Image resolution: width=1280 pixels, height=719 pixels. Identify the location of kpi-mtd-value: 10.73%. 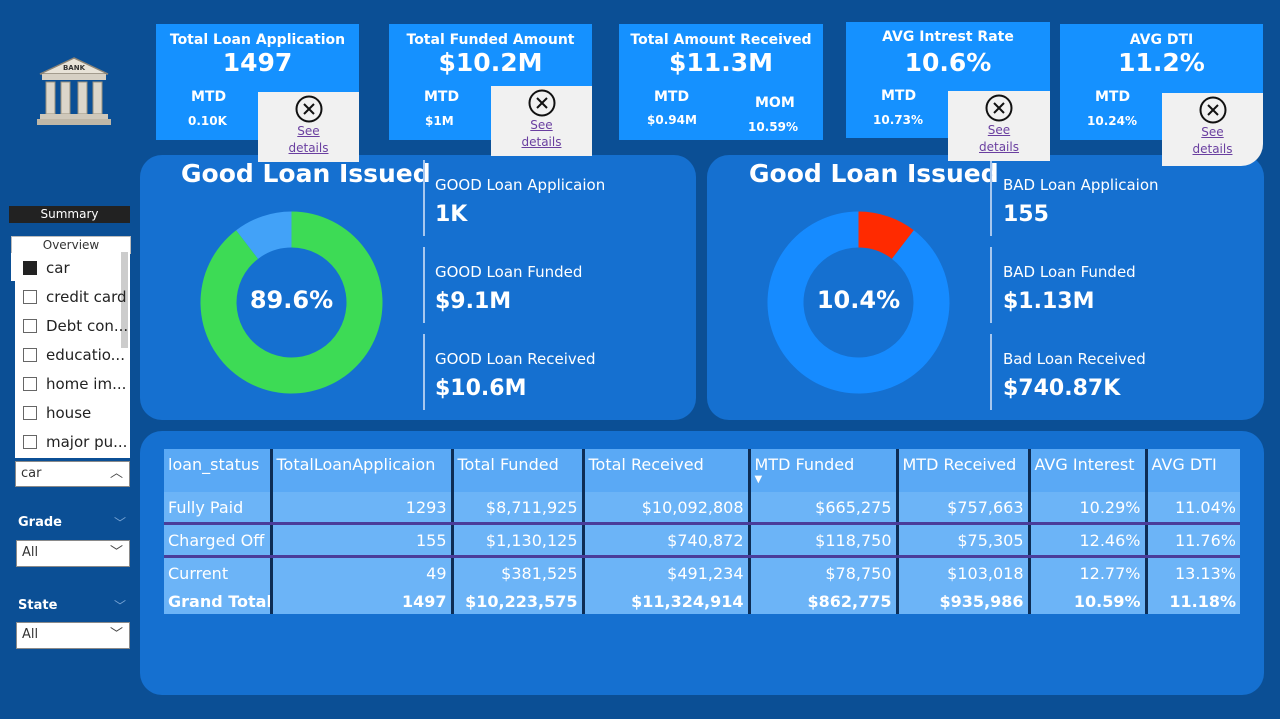
(898, 120).